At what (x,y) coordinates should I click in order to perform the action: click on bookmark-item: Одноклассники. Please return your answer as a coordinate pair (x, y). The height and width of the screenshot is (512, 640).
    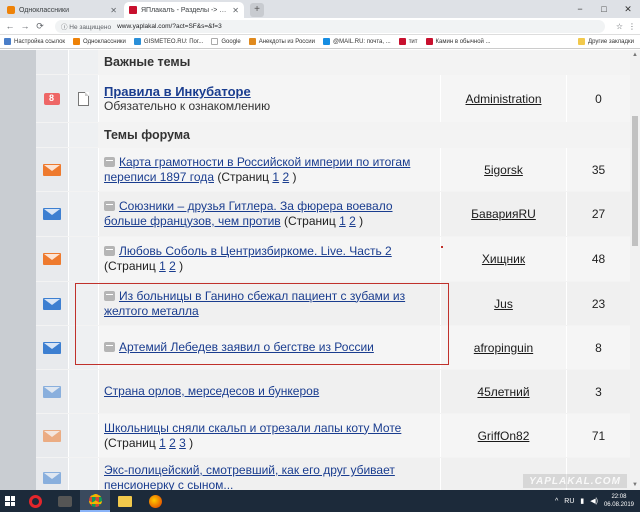
    Looking at the image, I should click on (99, 41).